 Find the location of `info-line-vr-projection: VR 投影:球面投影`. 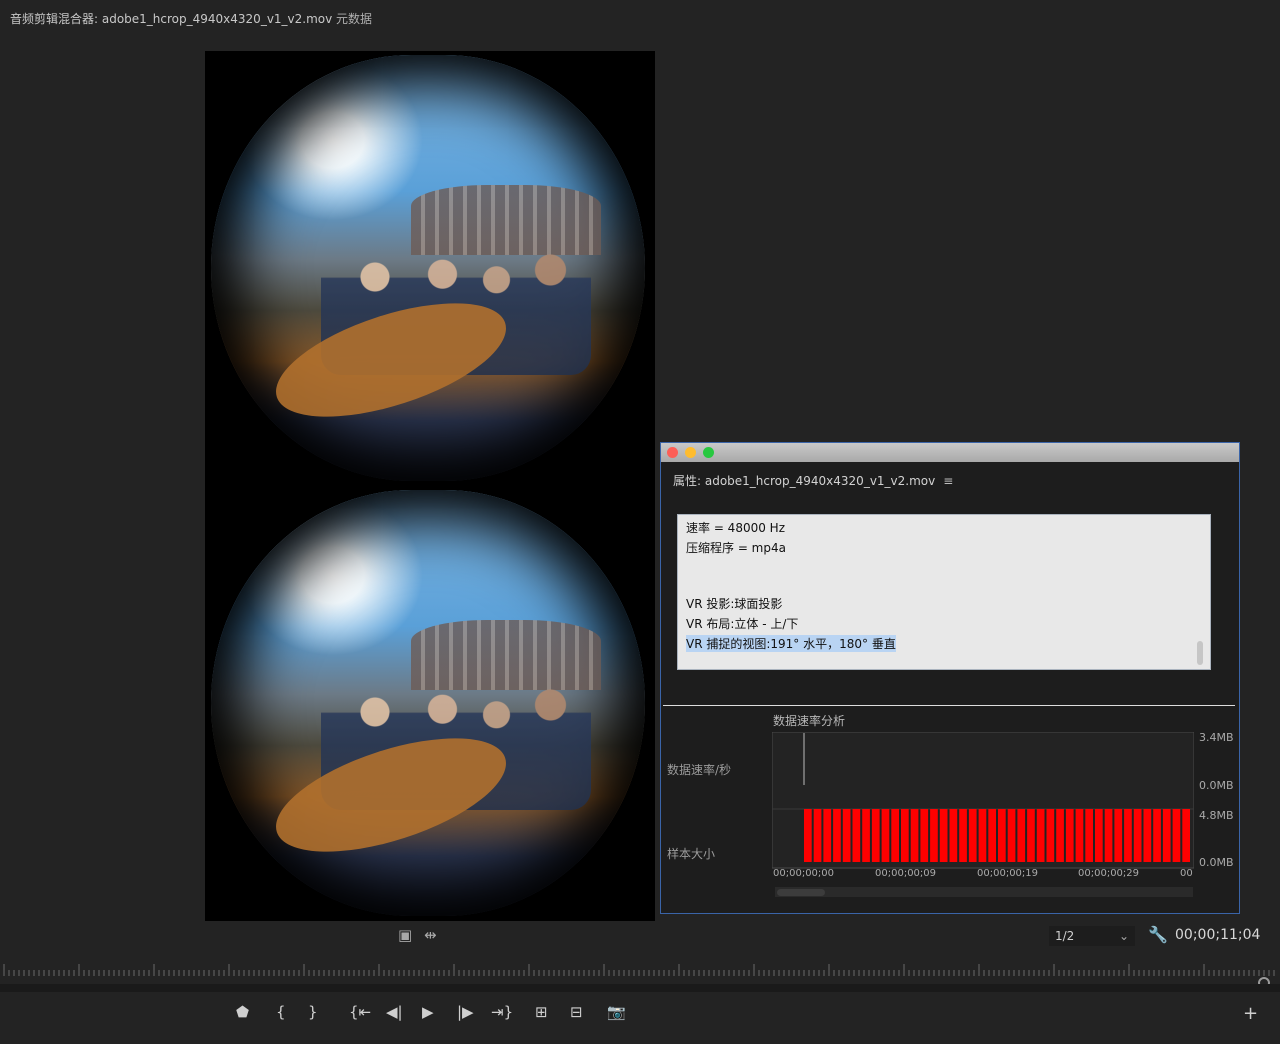

info-line-vr-projection: VR 投影:球面投影 is located at coordinates (734, 604).